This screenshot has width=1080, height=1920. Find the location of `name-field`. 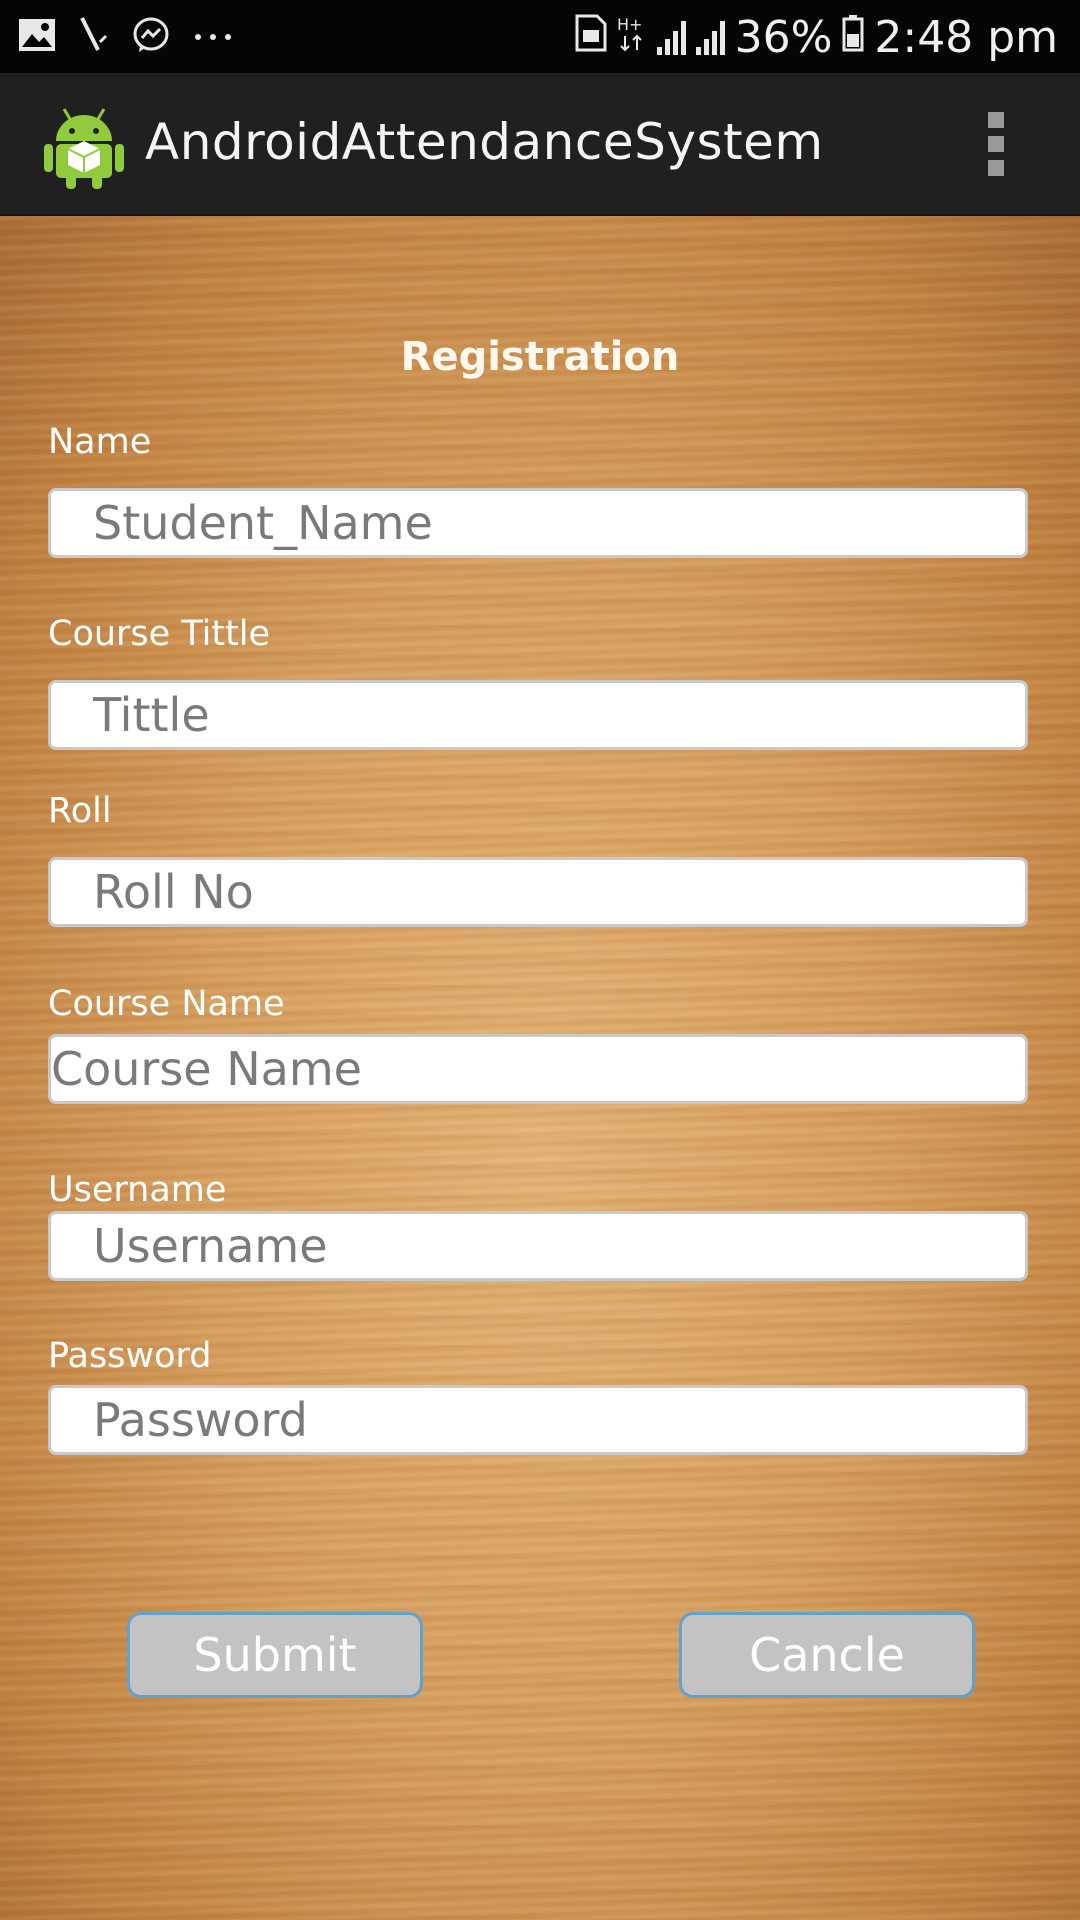

name-field is located at coordinates (538, 523).